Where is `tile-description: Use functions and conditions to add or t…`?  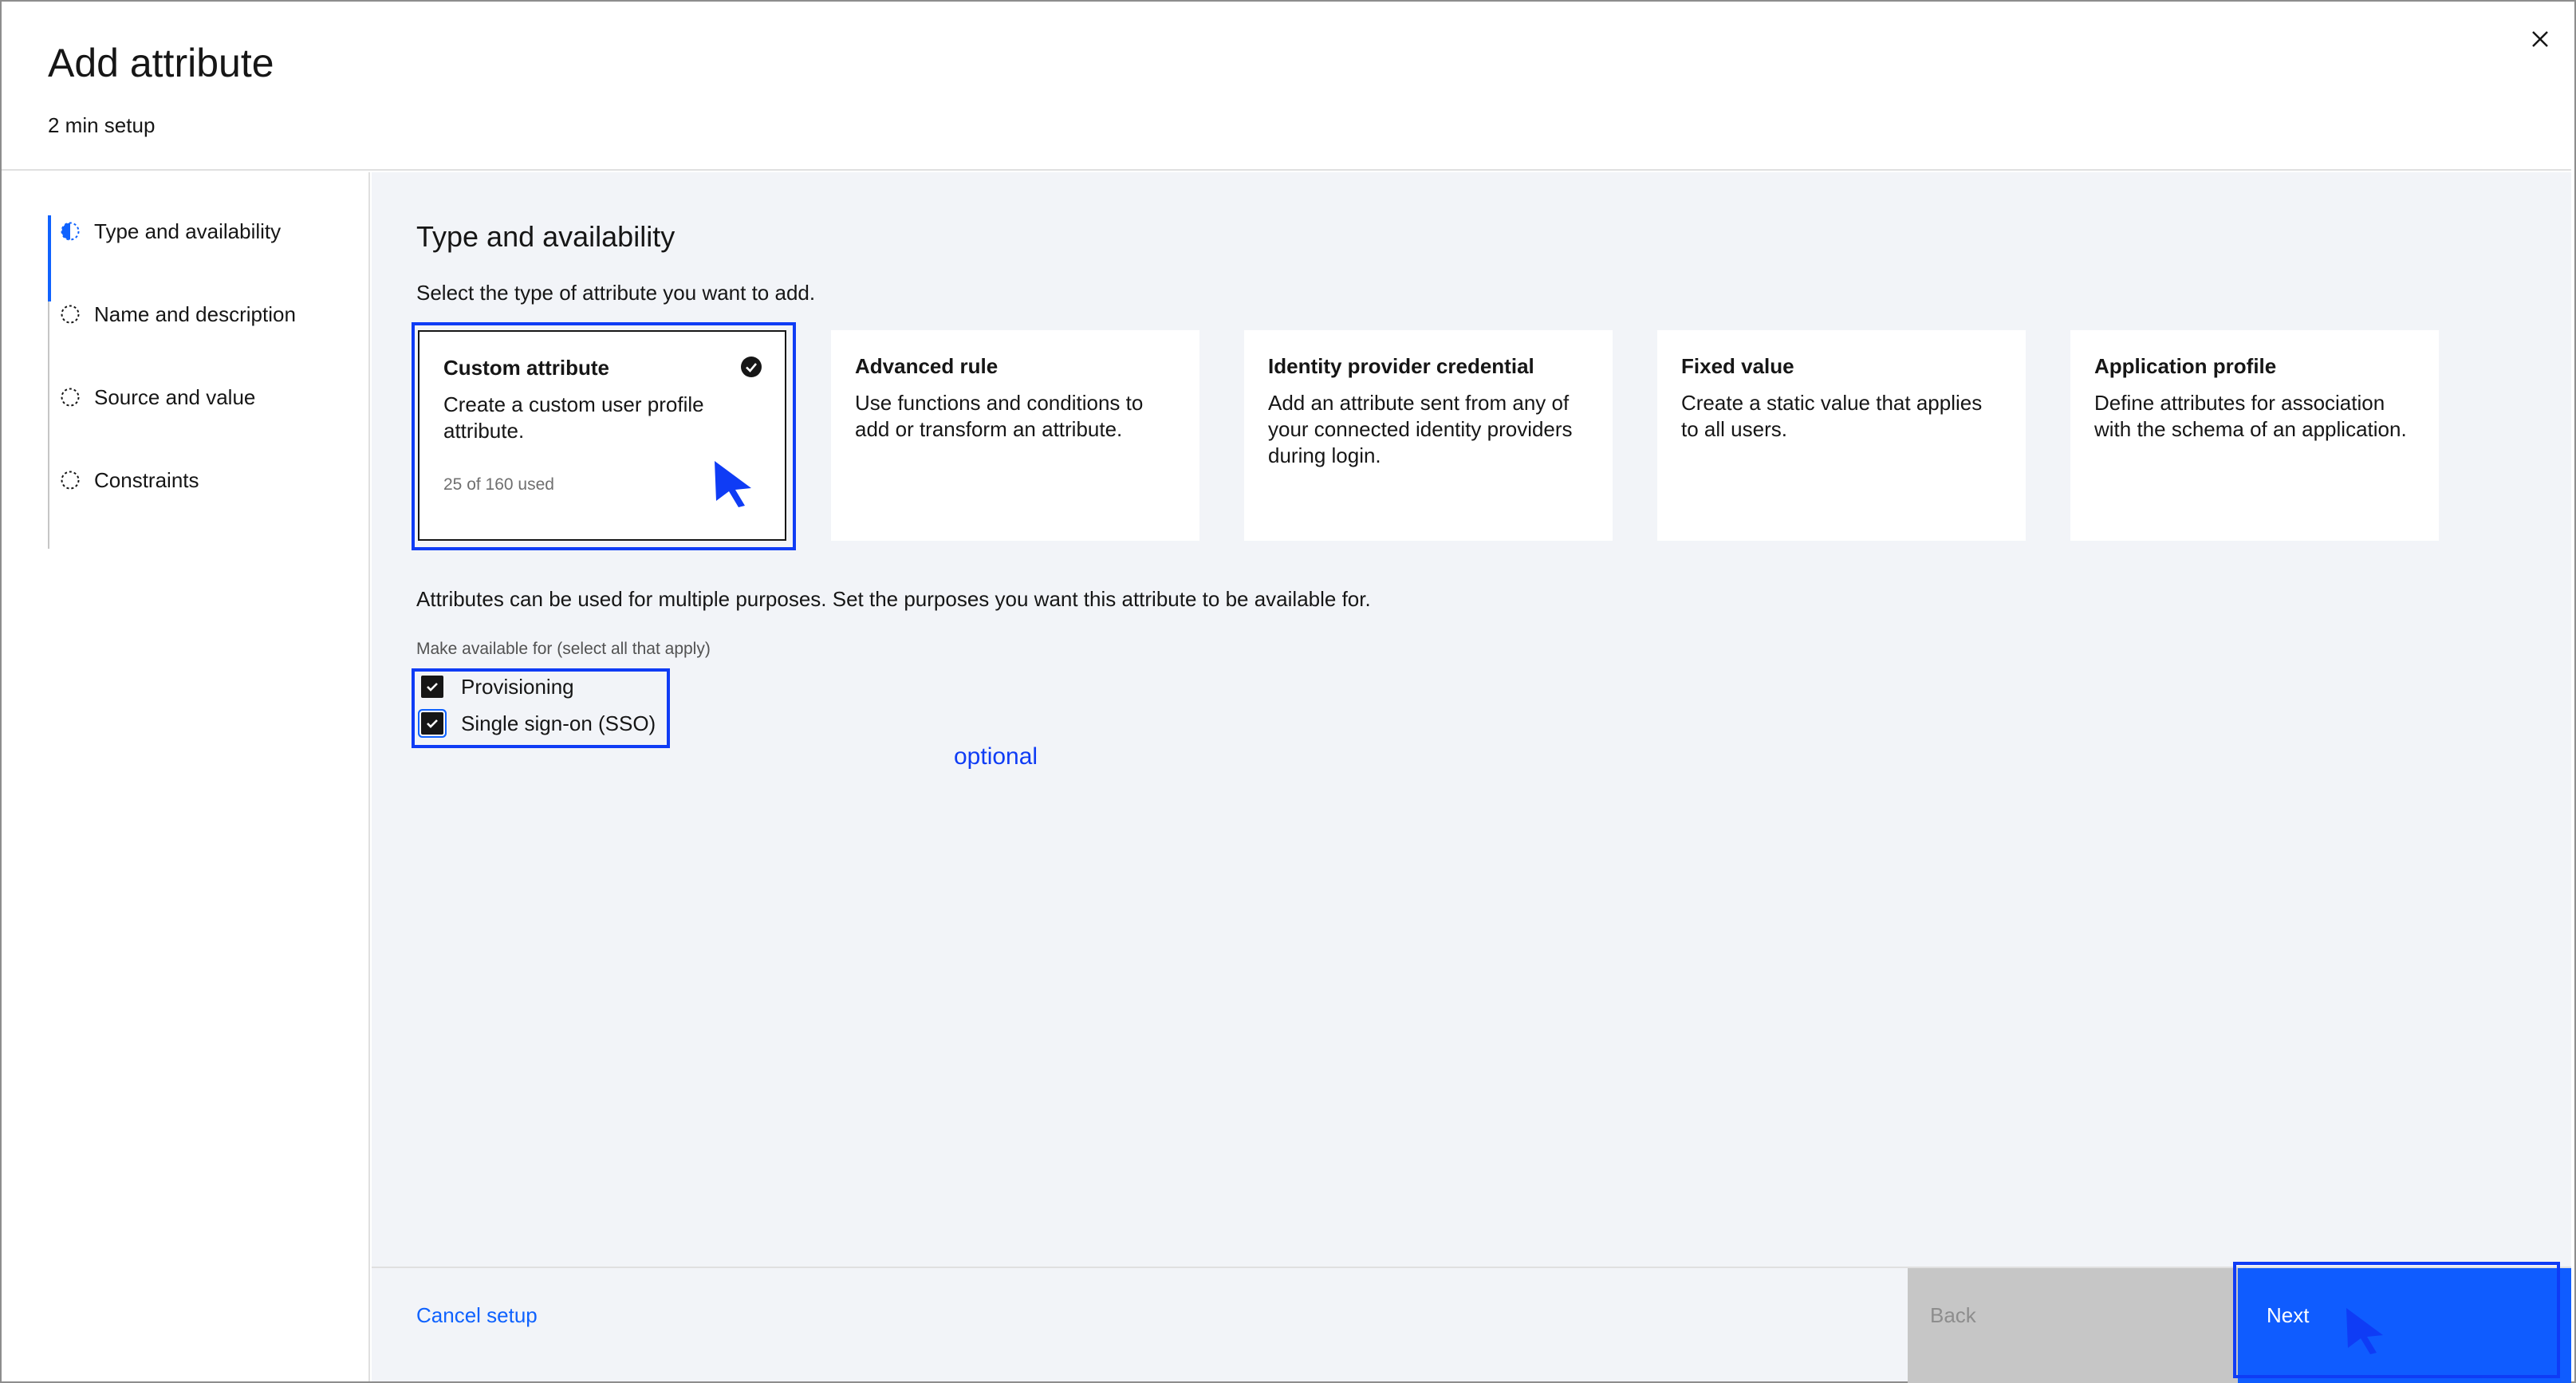
tile-description: Use functions and conditions to add or t… is located at coordinates (999, 416).